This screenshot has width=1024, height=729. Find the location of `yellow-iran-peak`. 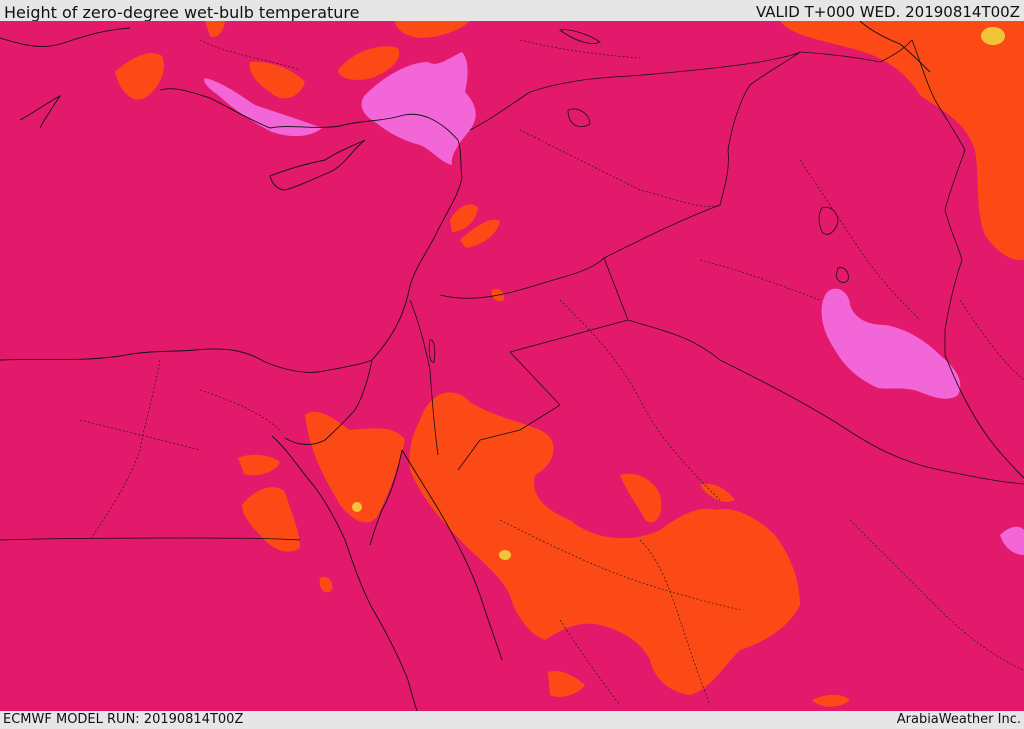

yellow-iran-peak is located at coordinates (993, 36).